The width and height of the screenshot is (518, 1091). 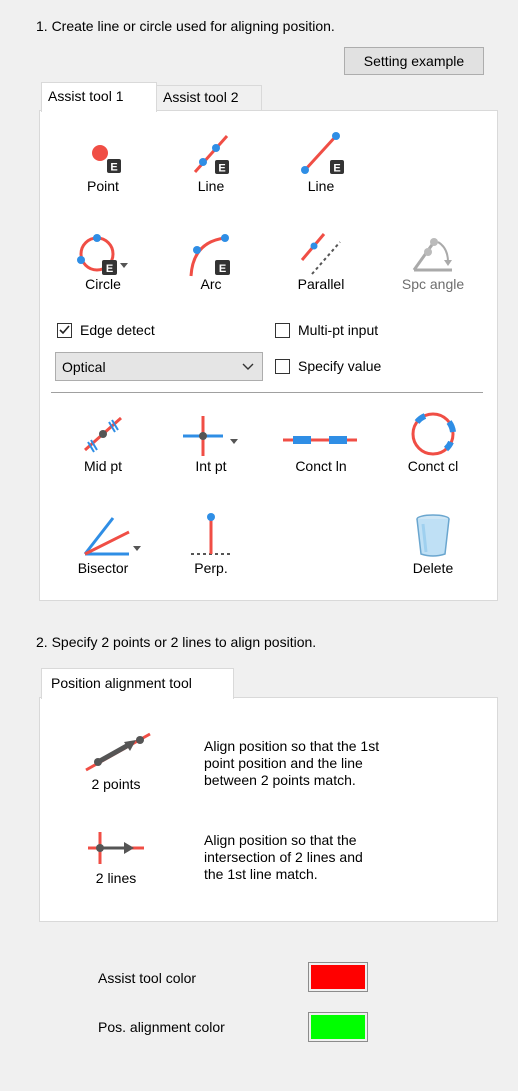 I want to click on assist-color-swatch, so click(x=338, y=977).